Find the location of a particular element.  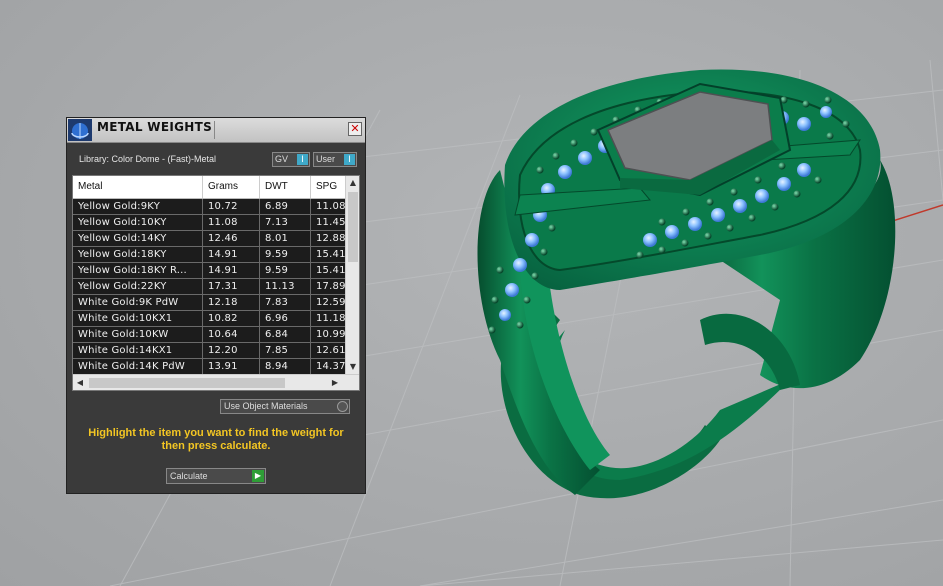

metal-cell: White Gold:14K PdW is located at coordinates (138, 366).